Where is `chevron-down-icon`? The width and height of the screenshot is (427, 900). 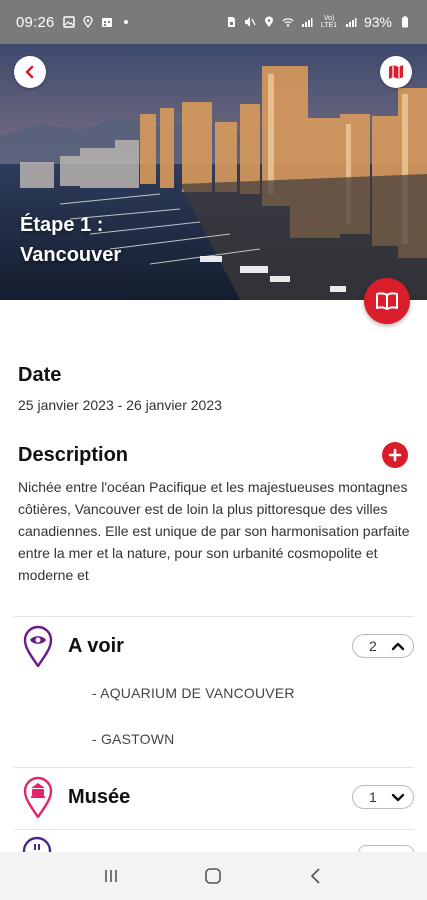
chevron-down-icon is located at coordinates (398, 797).